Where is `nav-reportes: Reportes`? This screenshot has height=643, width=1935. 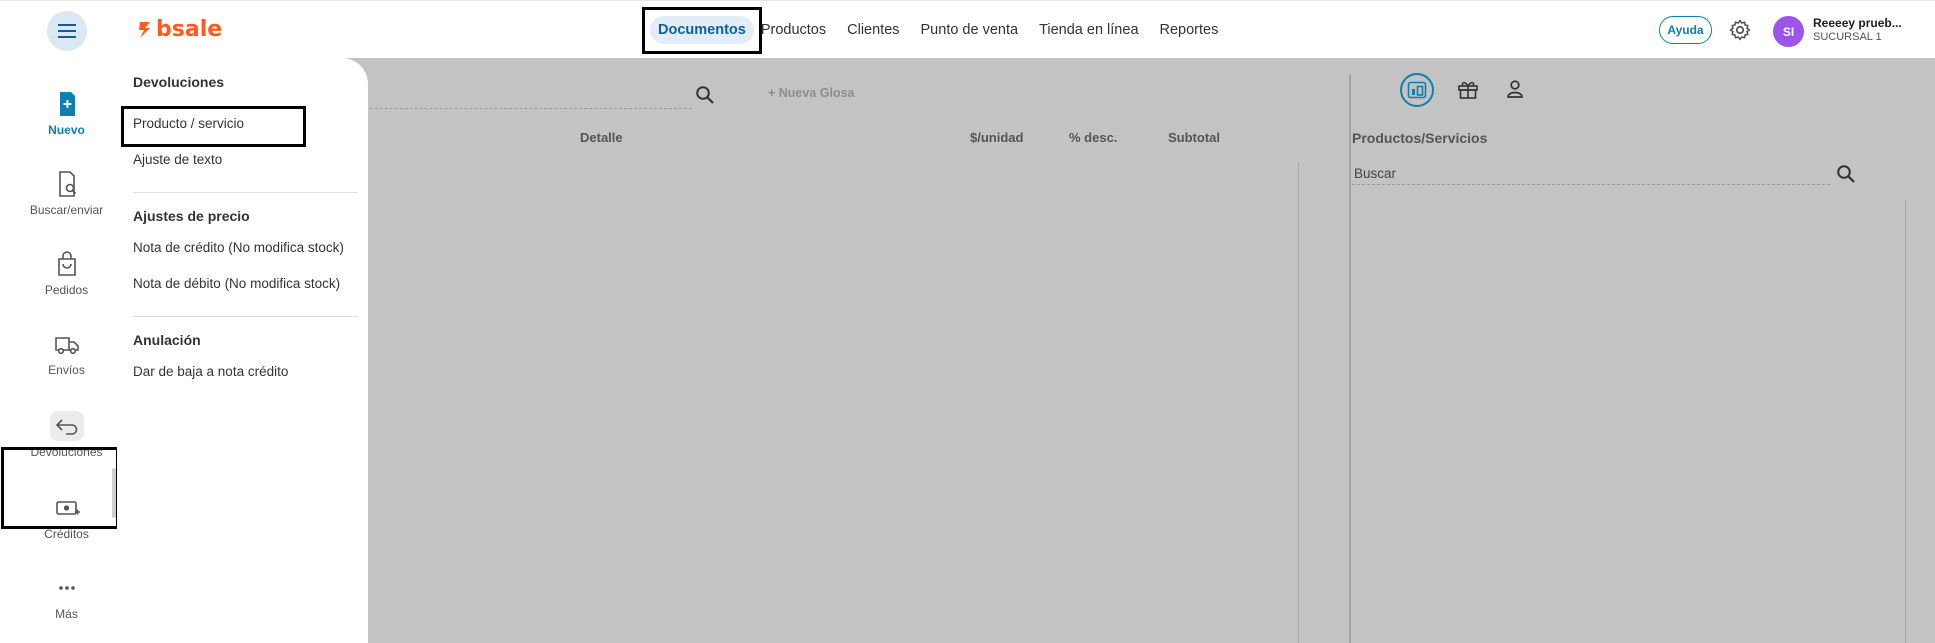 nav-reportes: Reportes is located at coordinates (1189, 30).